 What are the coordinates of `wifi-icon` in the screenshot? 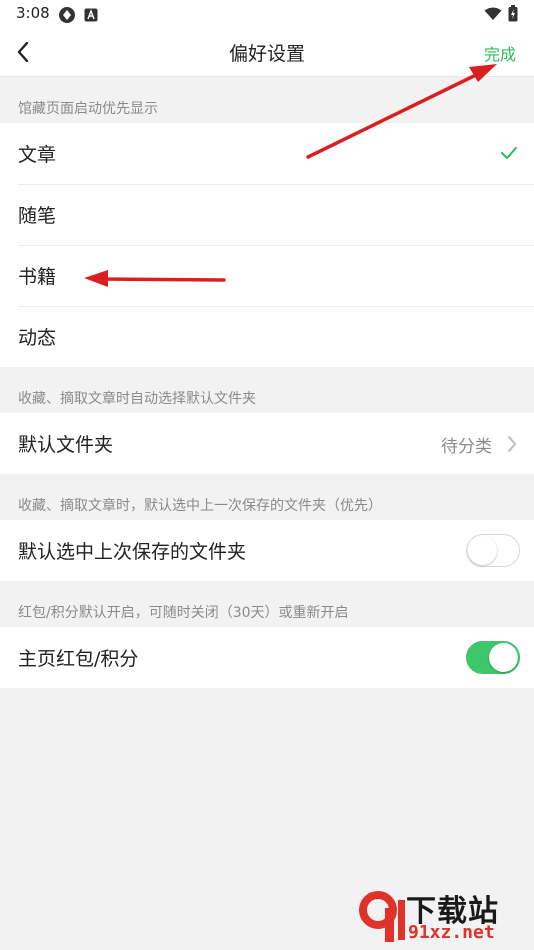 It's located at (493, 13).